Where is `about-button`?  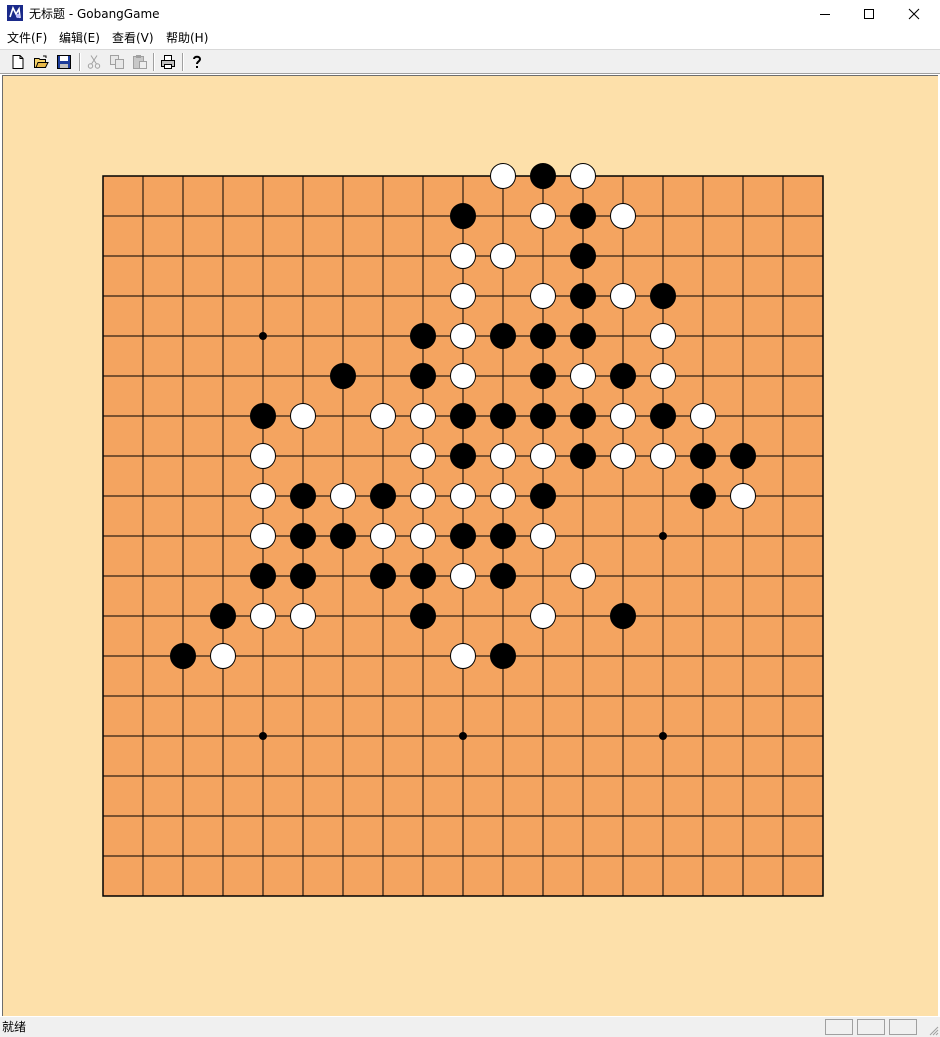 about-button is located at coordinates (197, 62).